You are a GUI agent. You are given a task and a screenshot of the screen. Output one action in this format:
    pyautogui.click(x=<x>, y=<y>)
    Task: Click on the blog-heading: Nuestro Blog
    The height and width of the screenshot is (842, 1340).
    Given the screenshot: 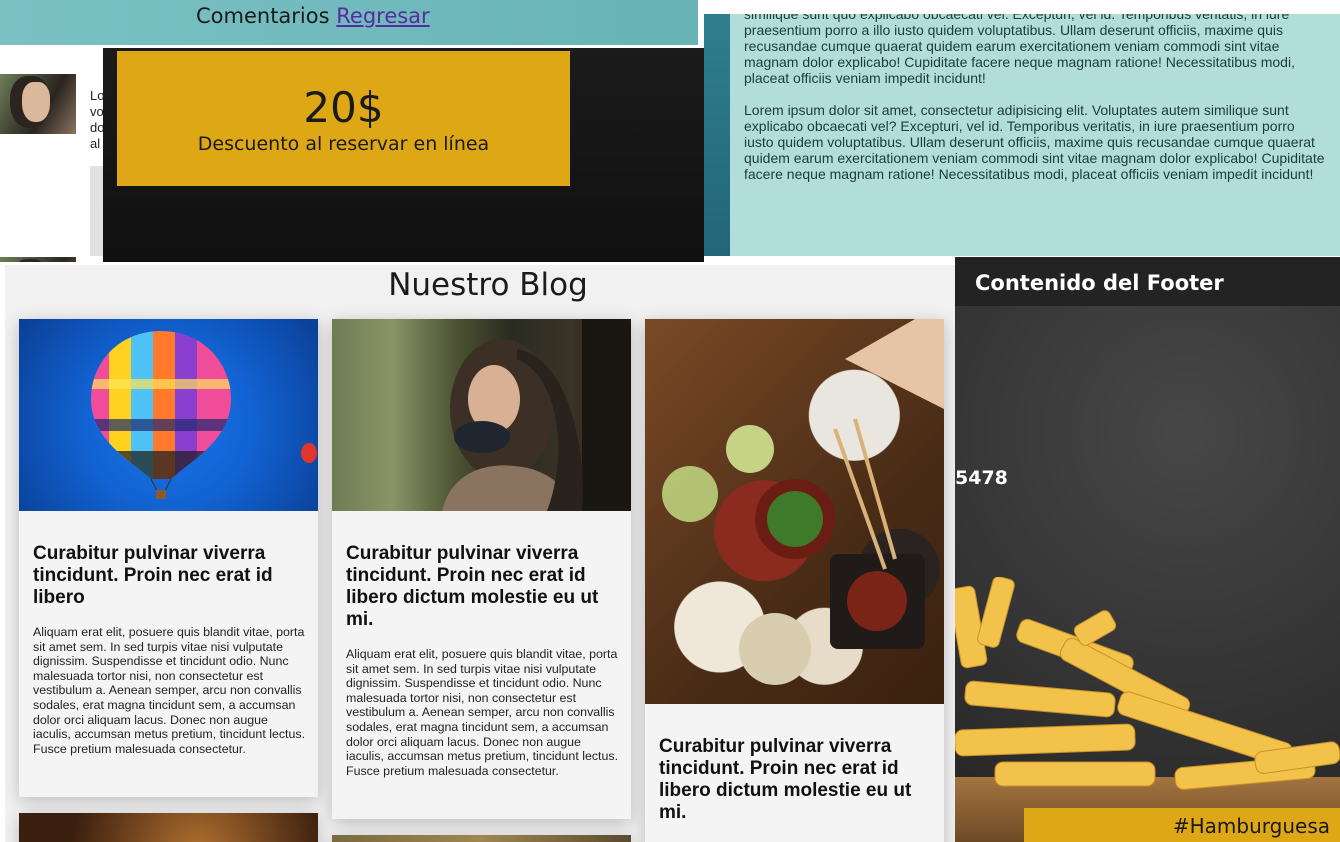 What is the action you would take?
    pyautogui.click(x=488, y=285)
    